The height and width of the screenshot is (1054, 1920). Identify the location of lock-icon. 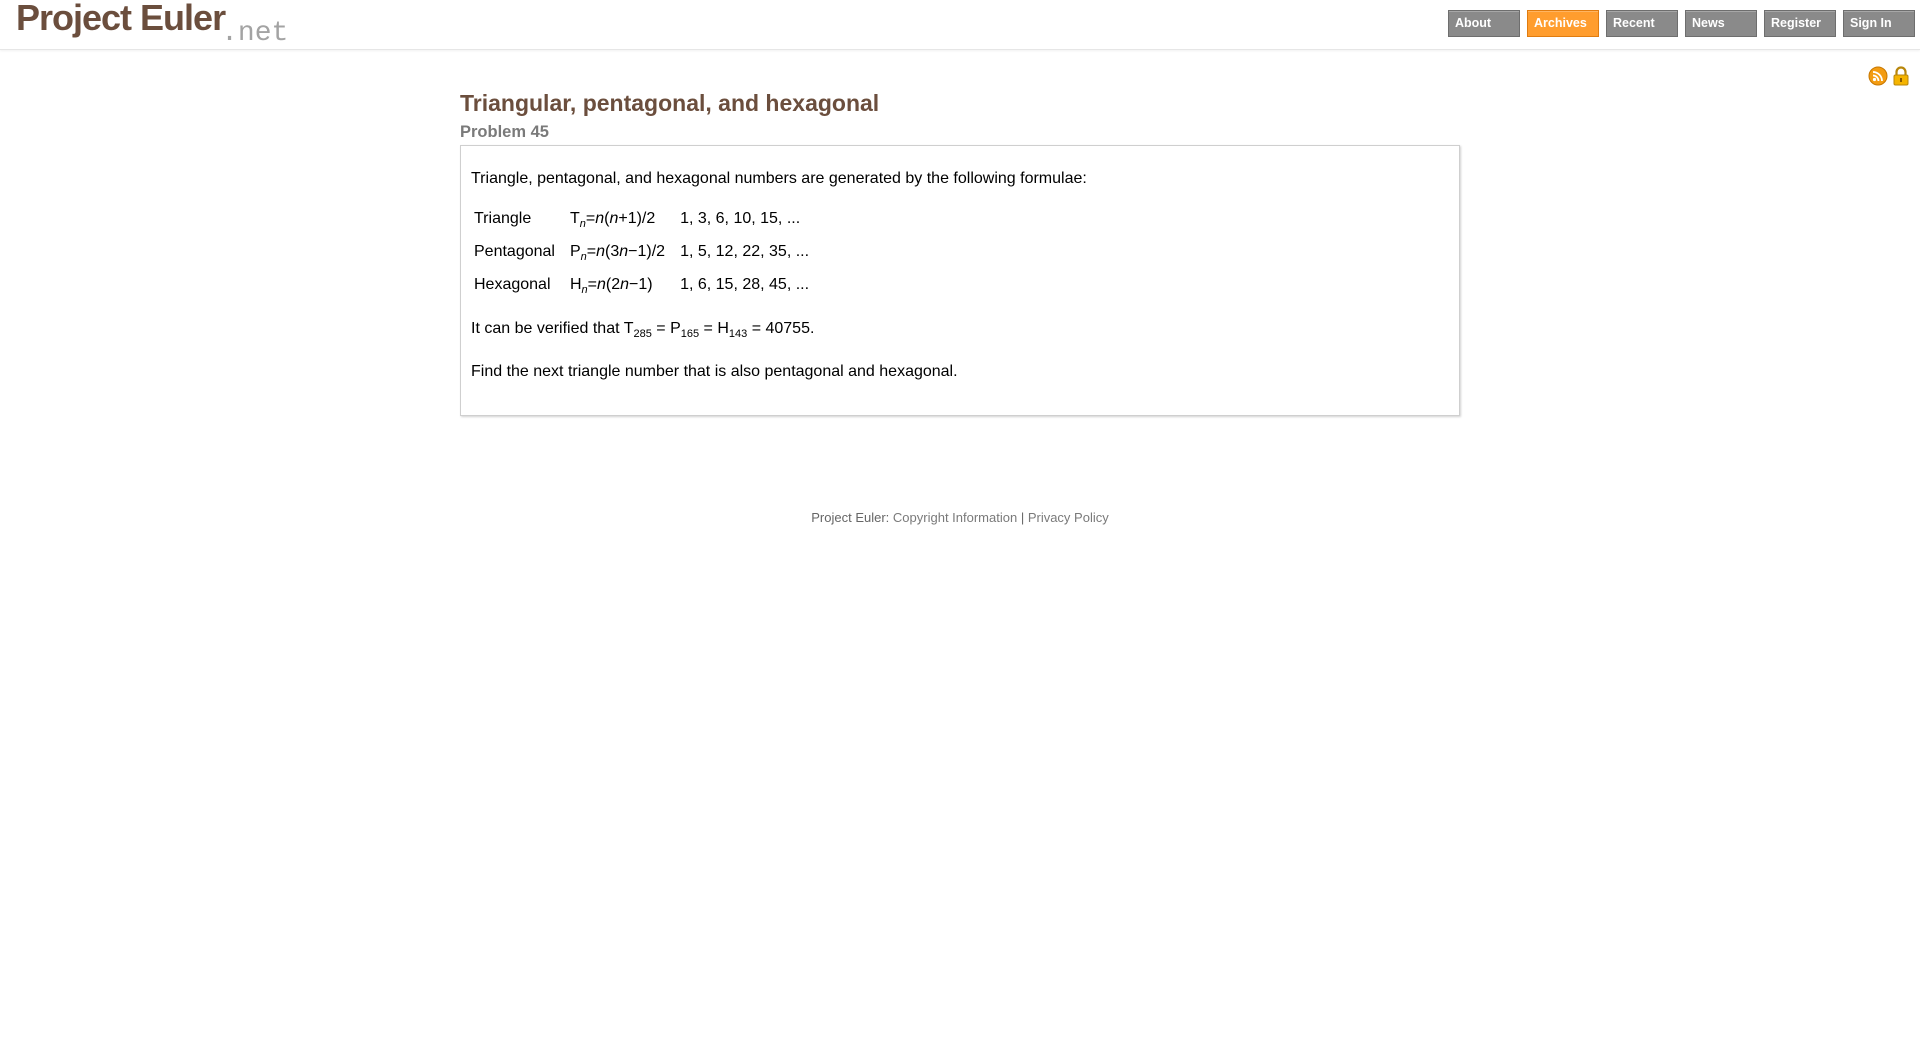
(1901, 76).